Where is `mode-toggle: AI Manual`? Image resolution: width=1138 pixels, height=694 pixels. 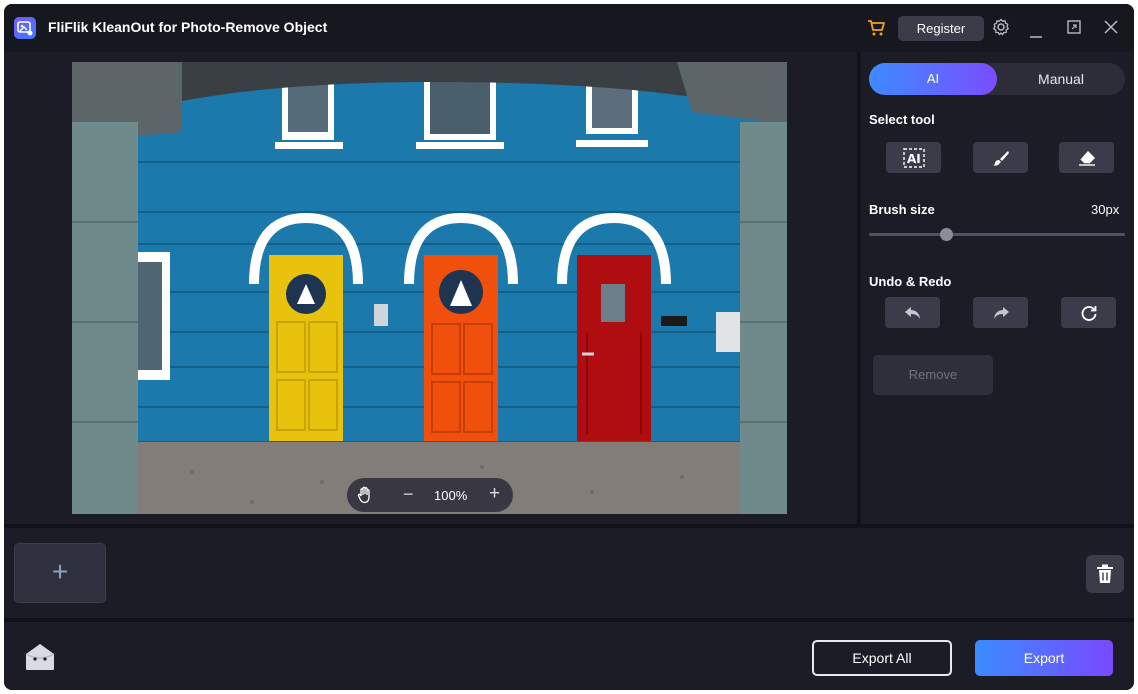 mode-toggle: AI Manual is located at coordinates (997, 79).